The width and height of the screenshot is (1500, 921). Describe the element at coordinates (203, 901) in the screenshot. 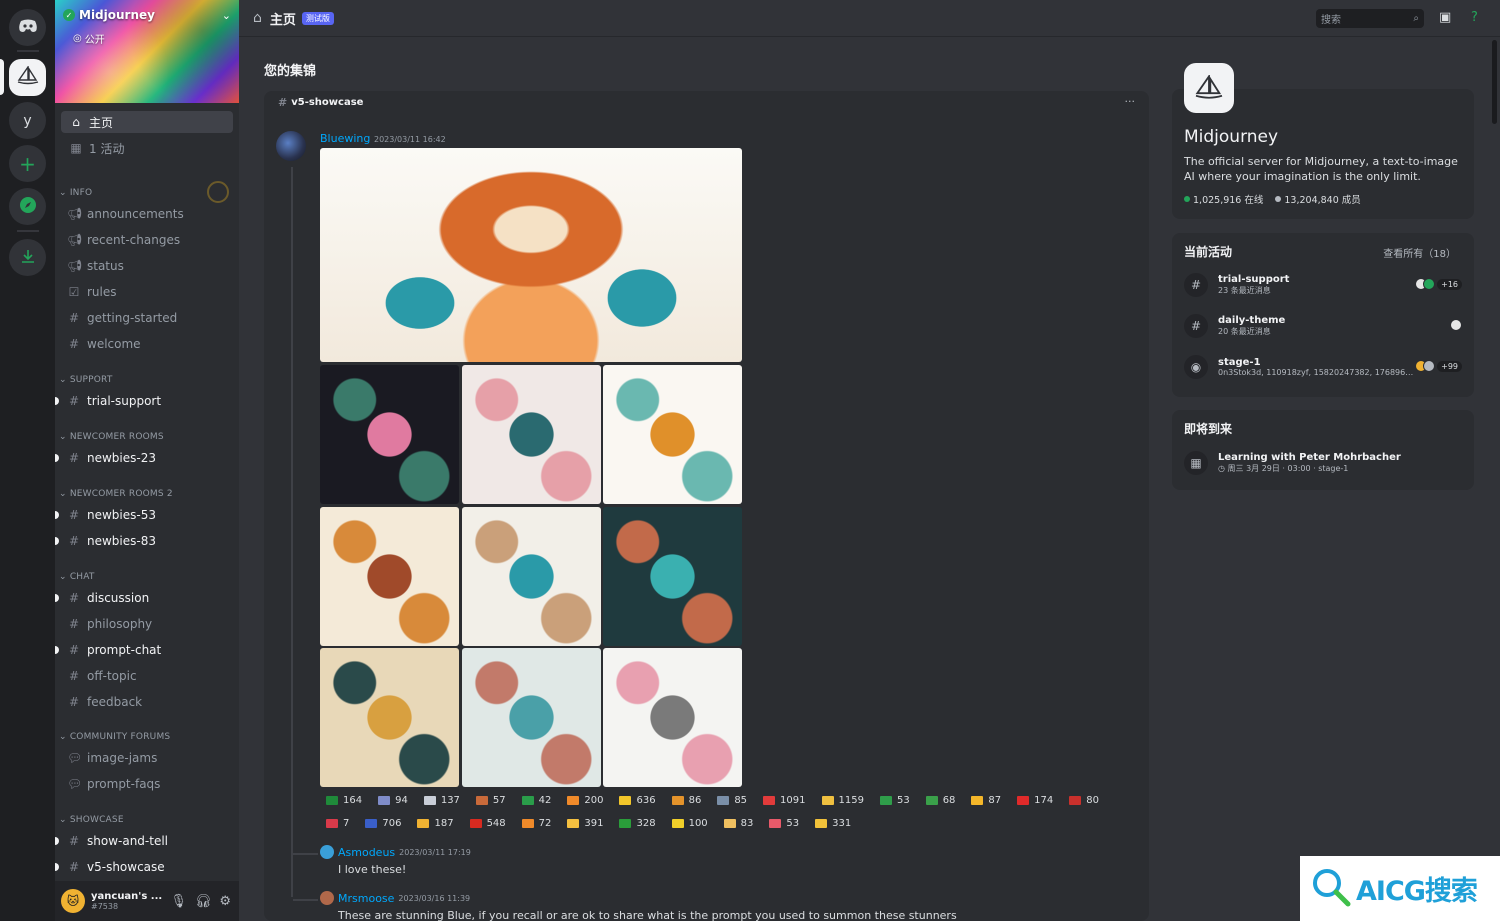

I see `headphones-icon: 🎧︎` at that location.